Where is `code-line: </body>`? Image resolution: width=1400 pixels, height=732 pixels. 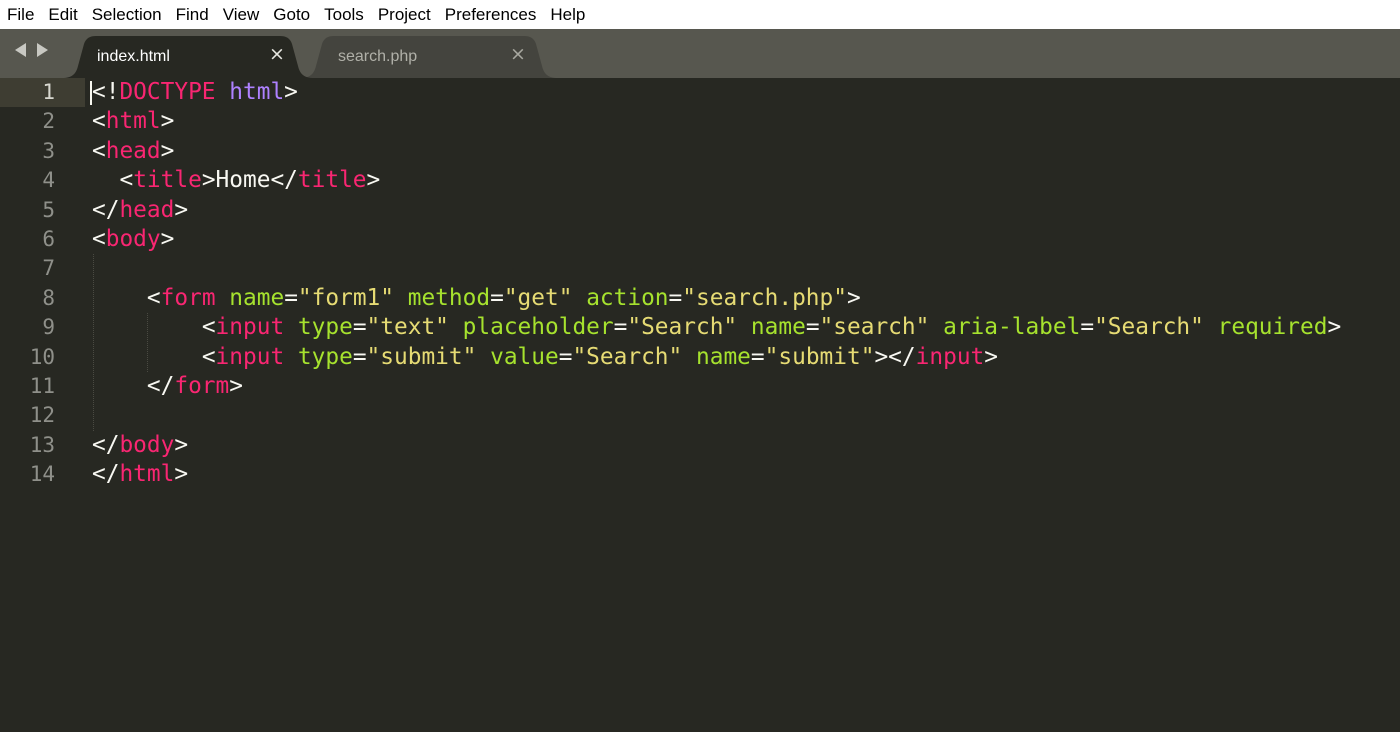
code-line: </body> is located at coordinates (140, 445).